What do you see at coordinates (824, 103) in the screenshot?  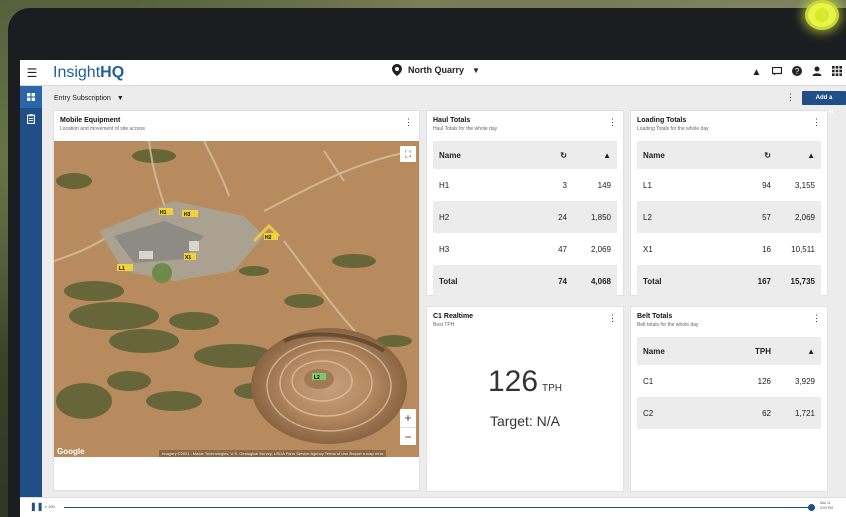 I see `add-widget-button: Add a widget` at bounding box center [824, 103].